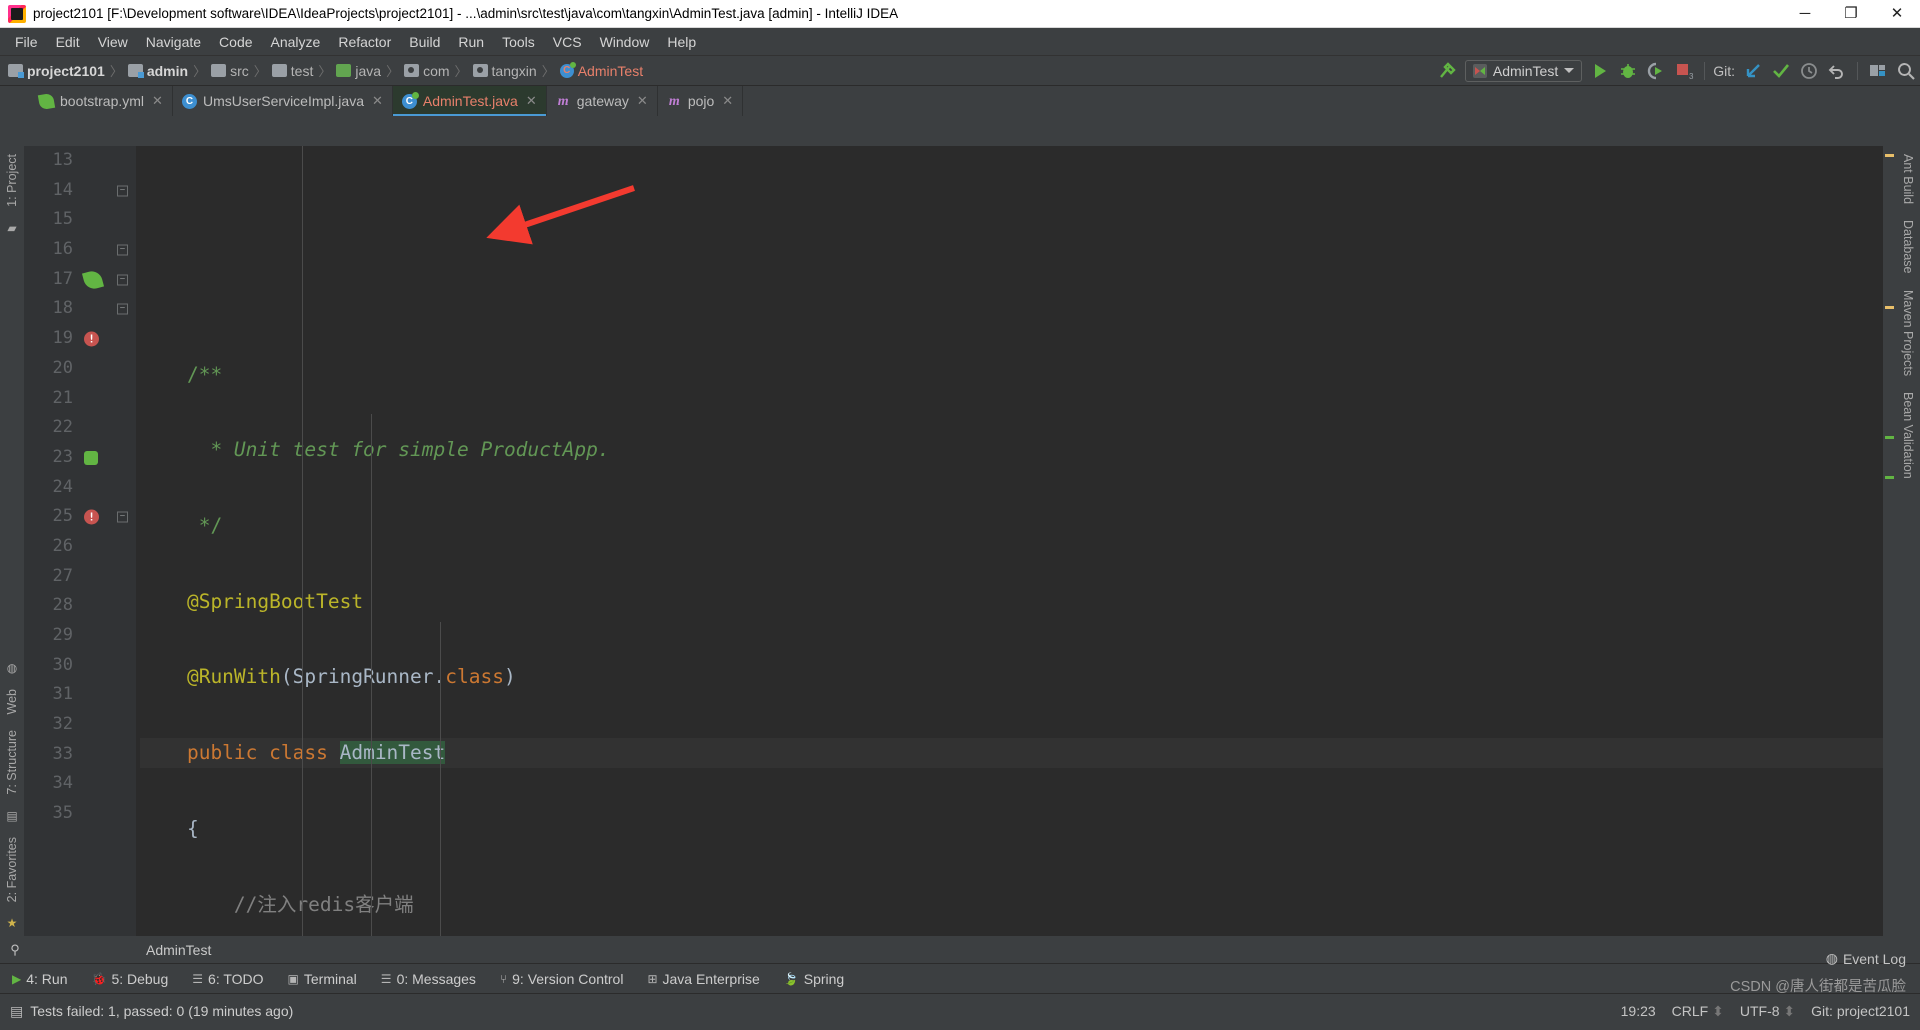 The image size is (1920, 1030). Describe the element at coordinates (93, 279) in the screenshot. I see `spring-leaf-icon` at that location.